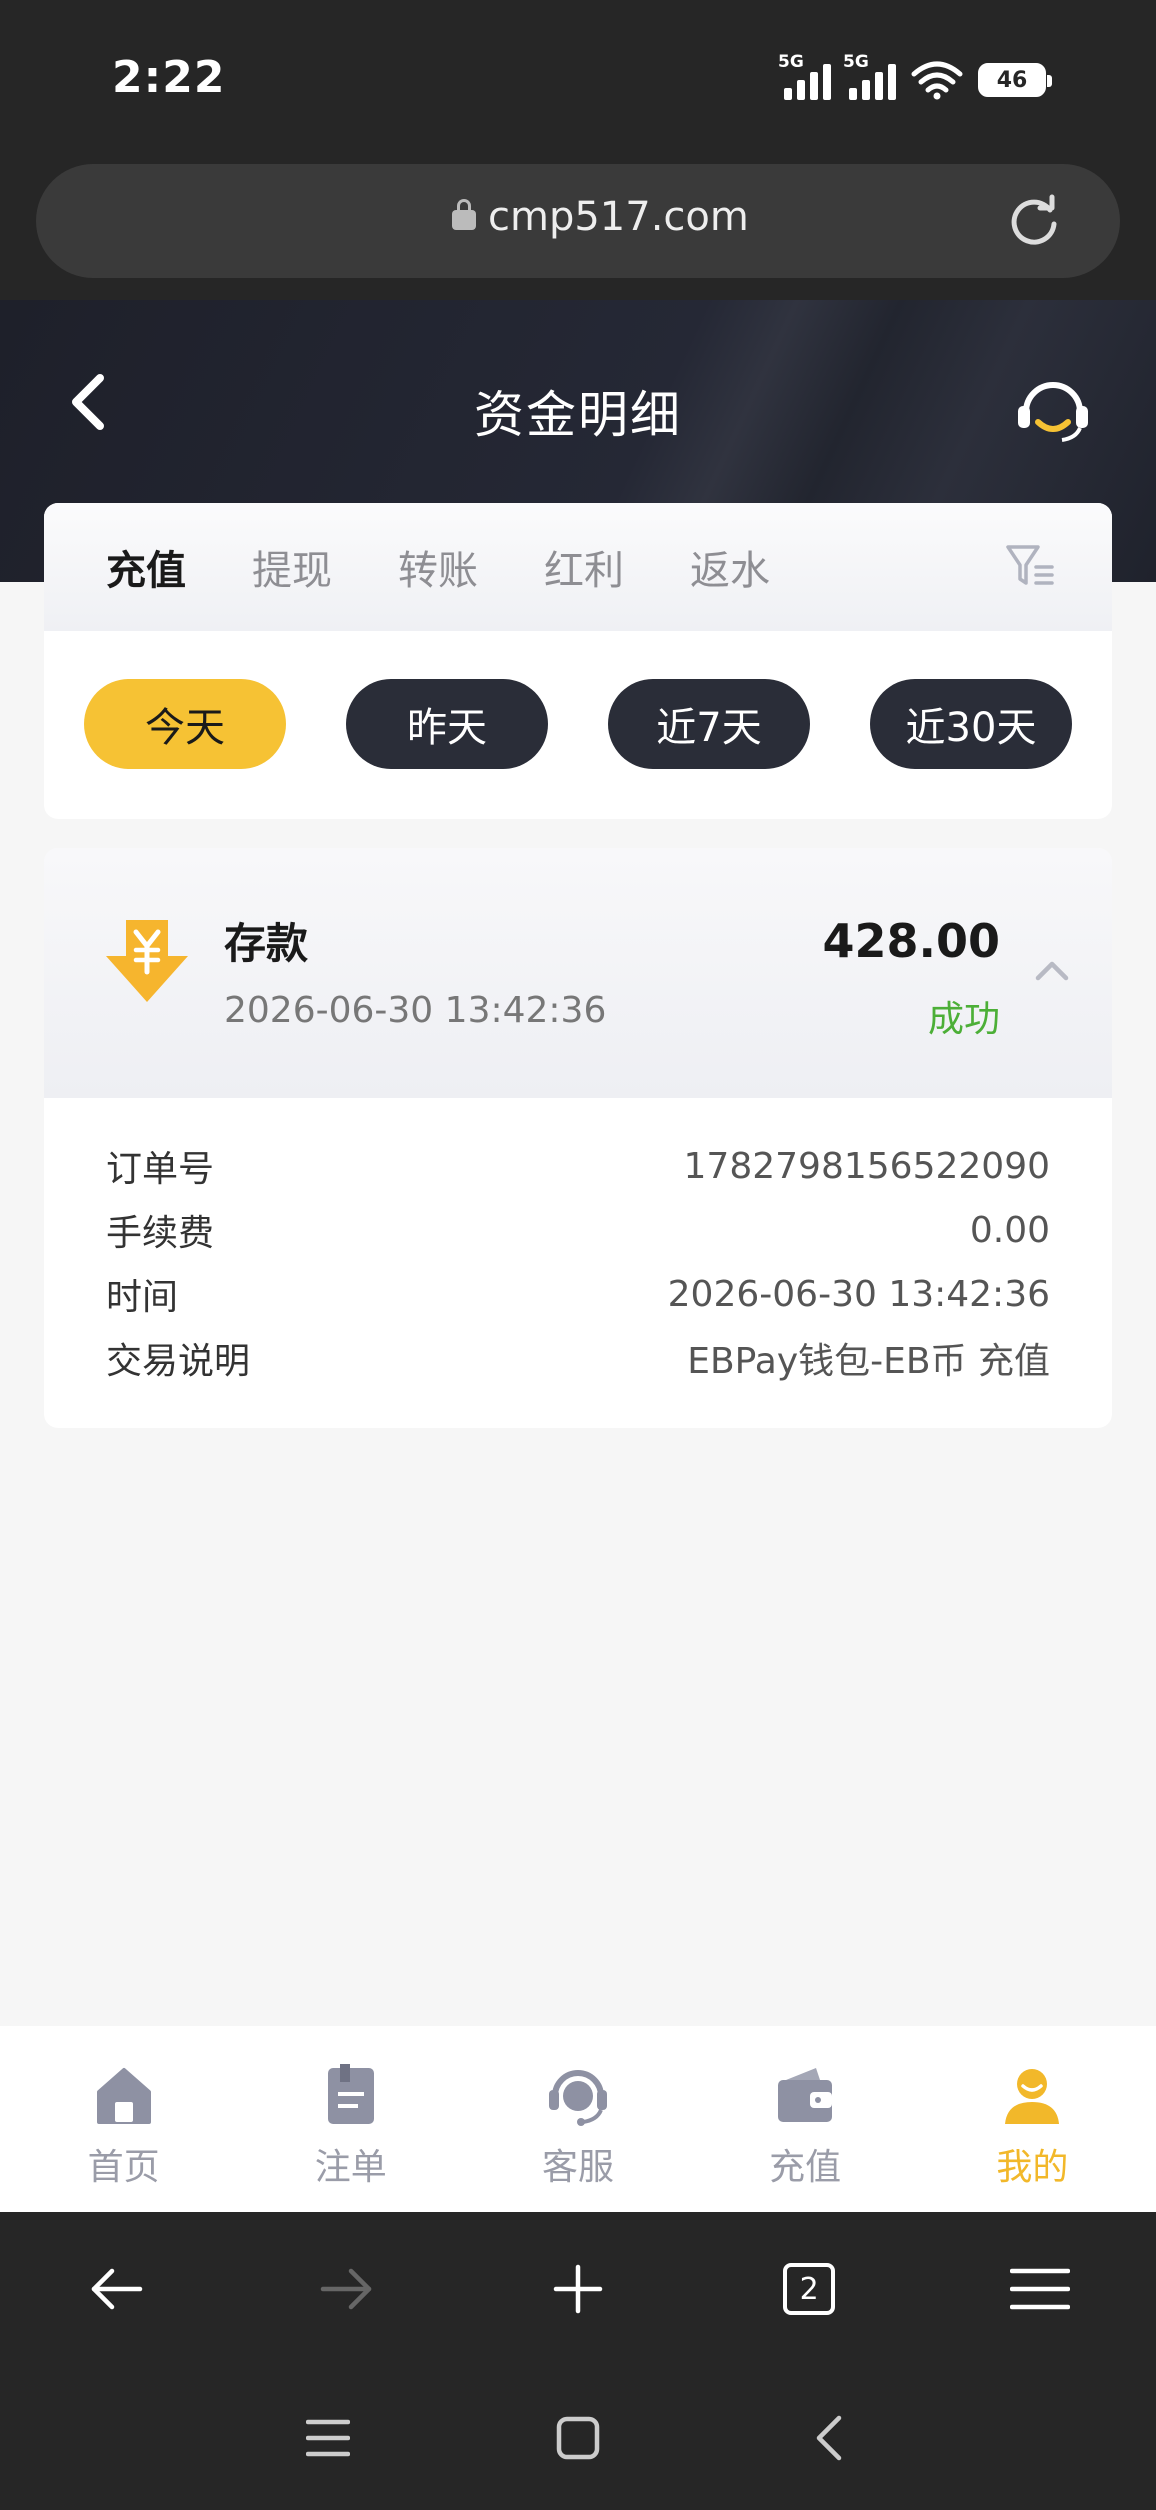  I want to click on tab-deposit: 充值, so click(146, 567).